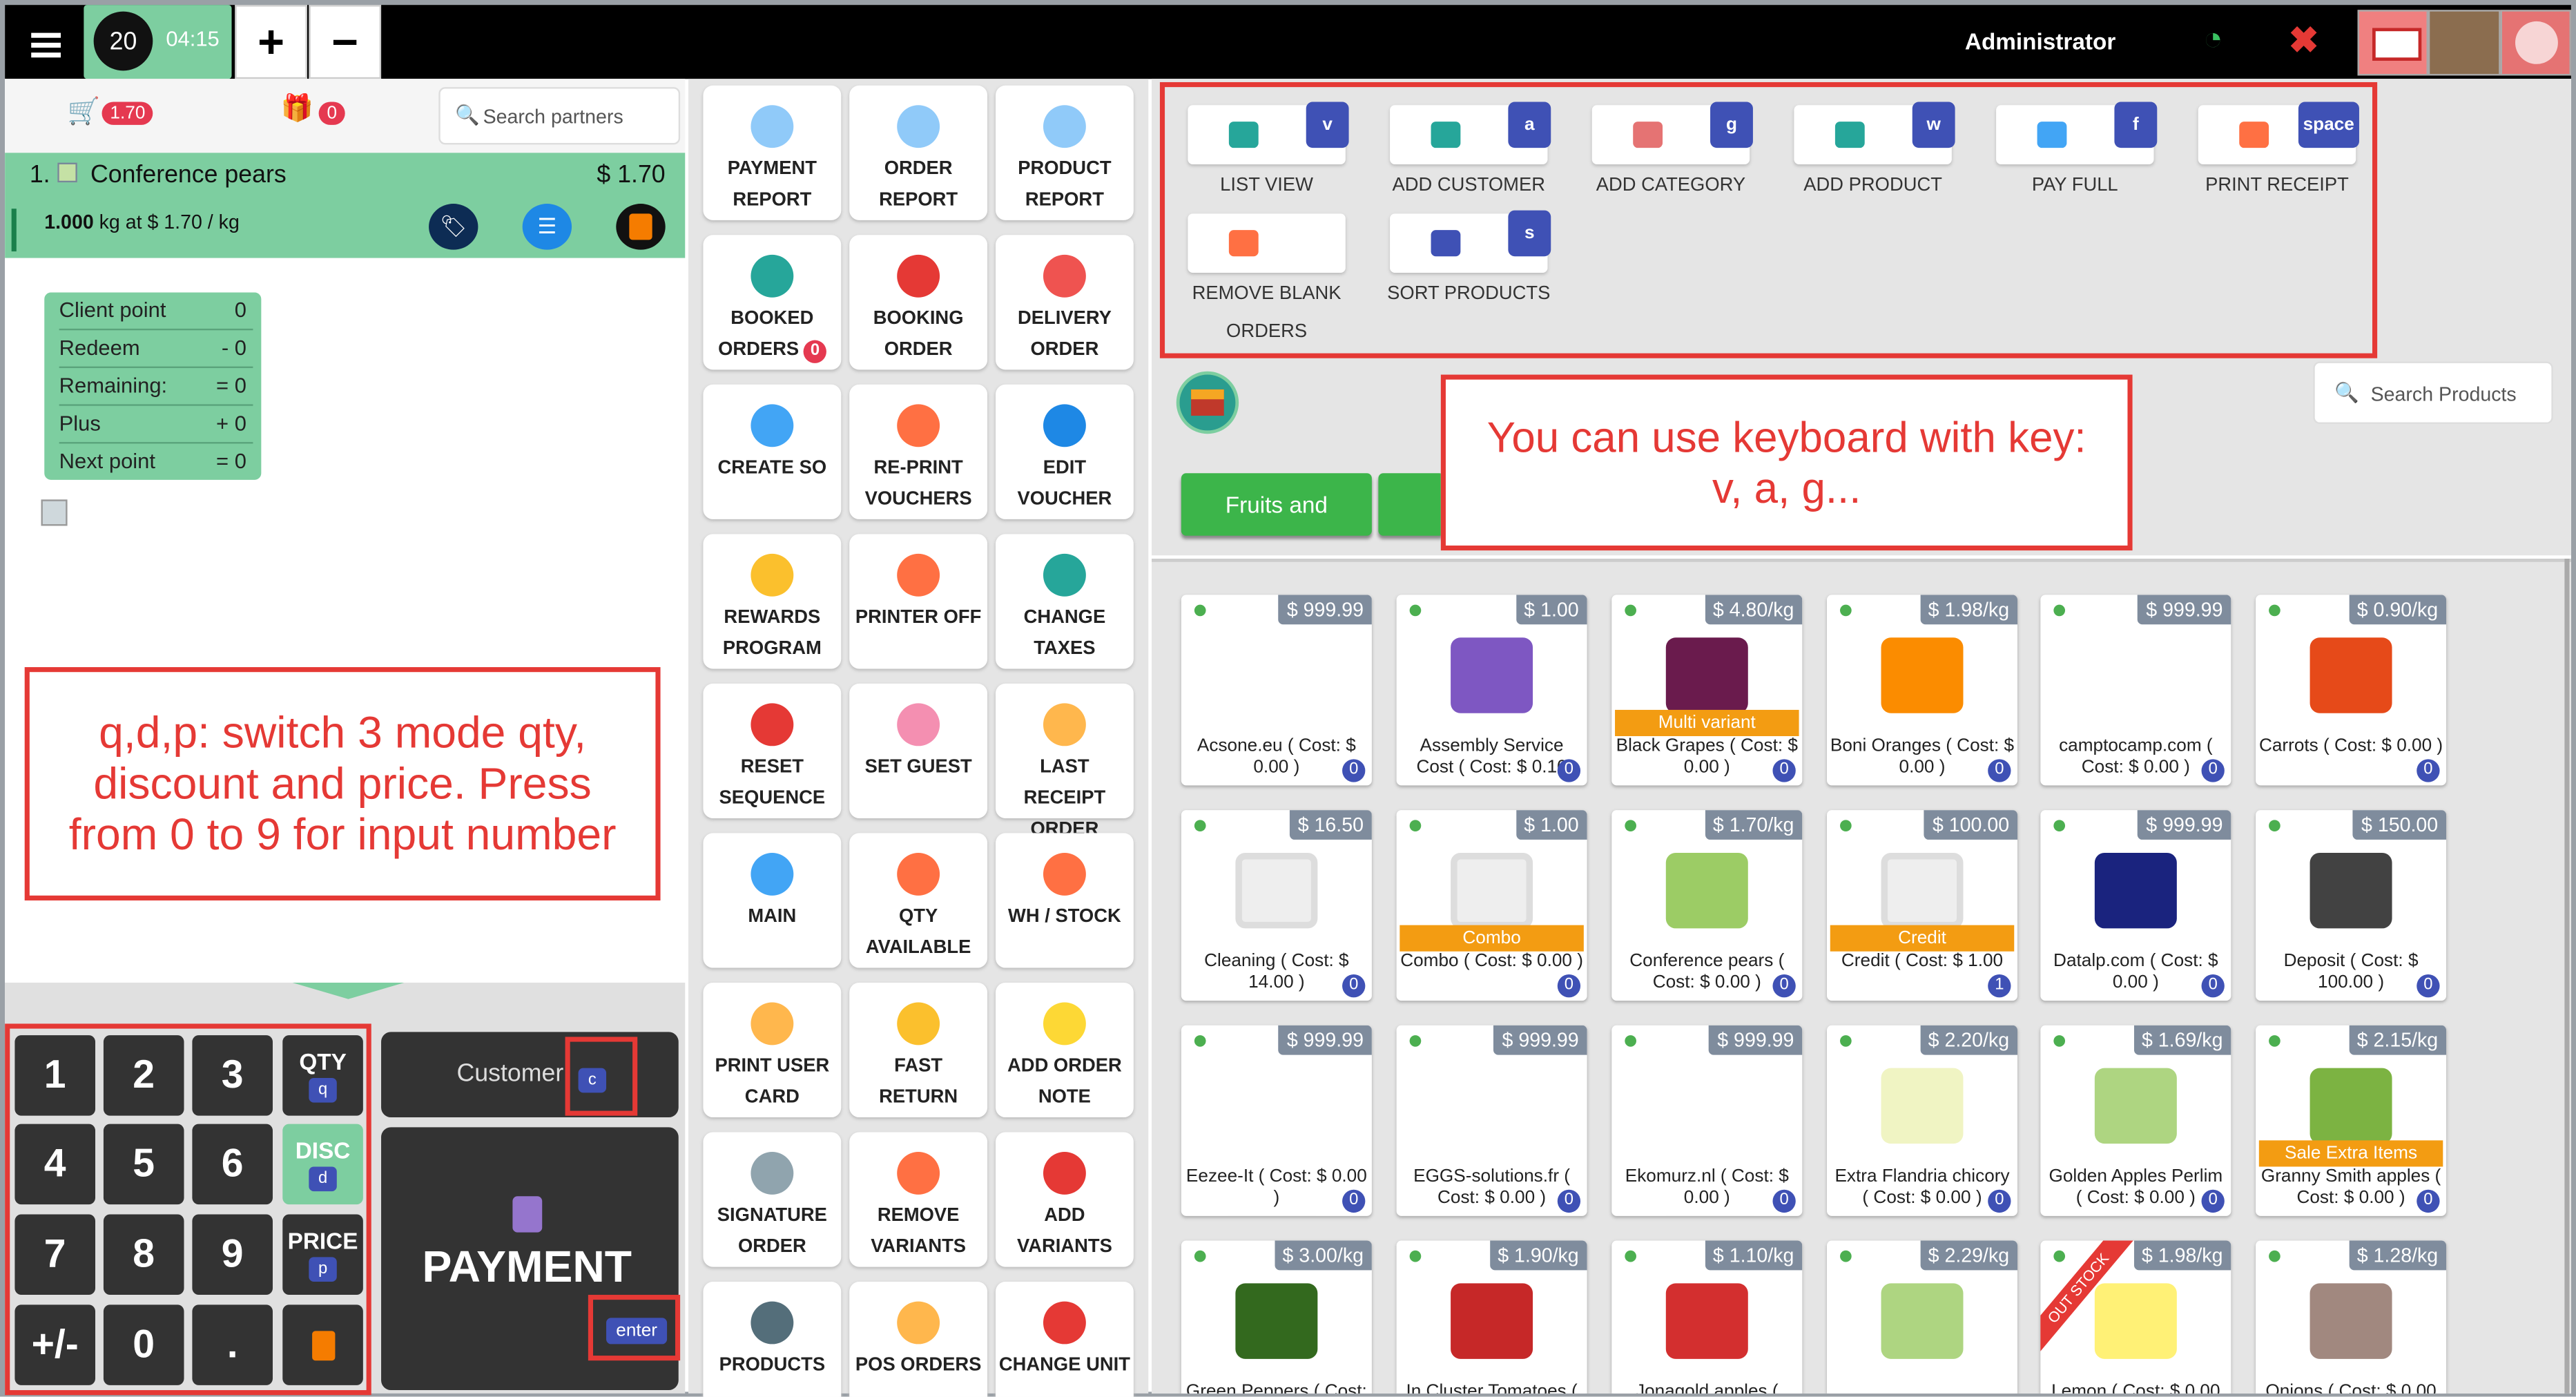 Image resolution: width=2576 pixels, height=1397 pixels. Describe the element at coordinates (2464, 43) in the screenshot. I see `shop-icon` at that location.